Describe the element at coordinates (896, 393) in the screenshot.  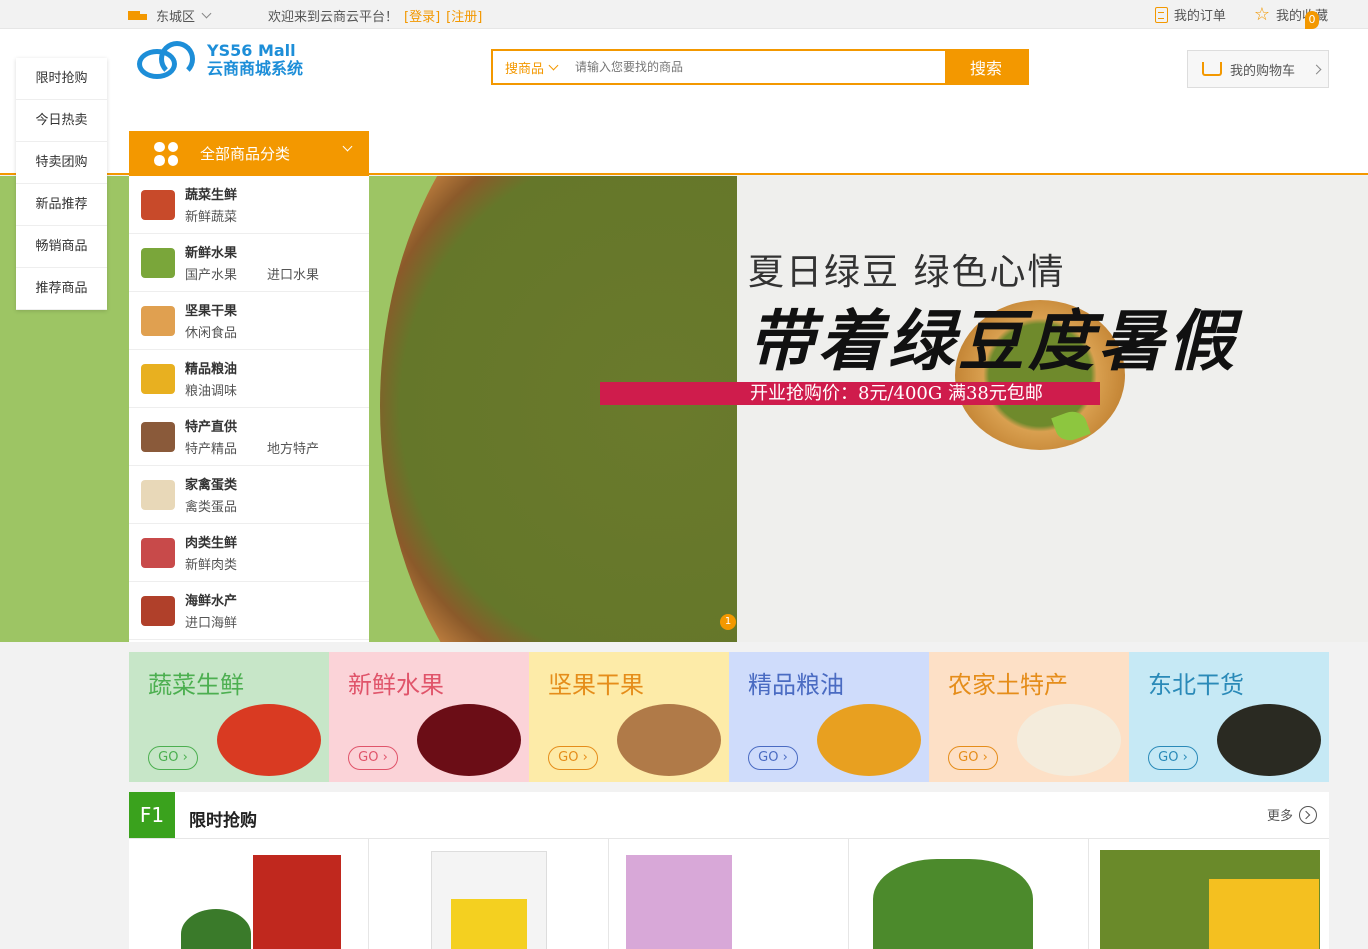
I see `banner-promo-text: 开业抢购价：8元/400G 满38元包邮` at that location.